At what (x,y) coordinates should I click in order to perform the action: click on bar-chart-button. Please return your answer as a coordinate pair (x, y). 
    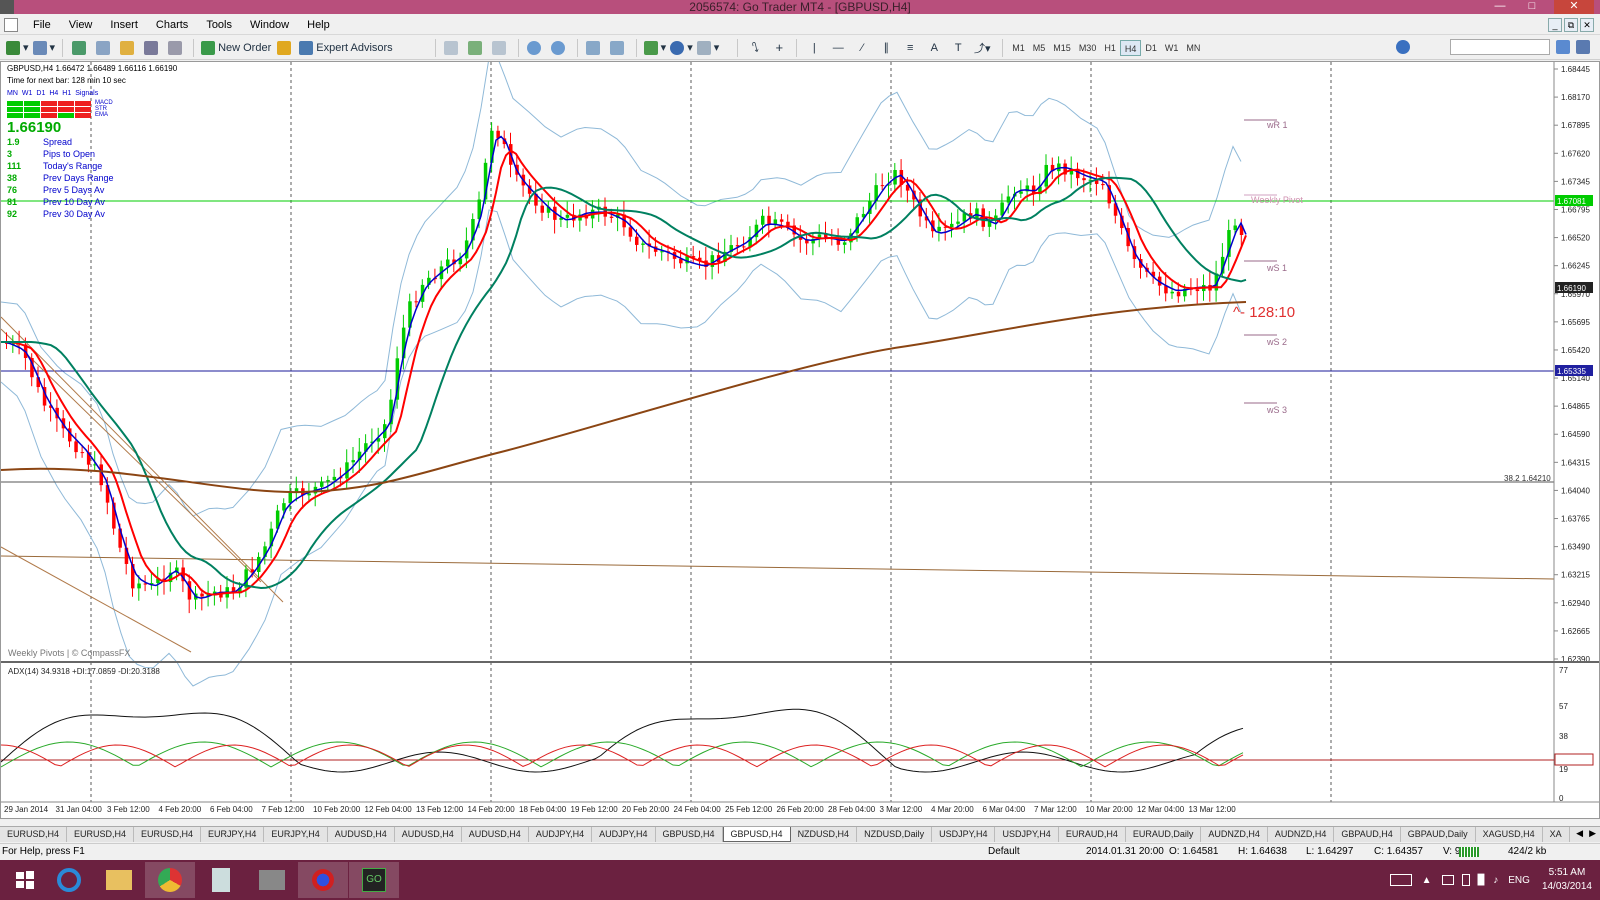
    Looking at the image, I should click on (453, 48).